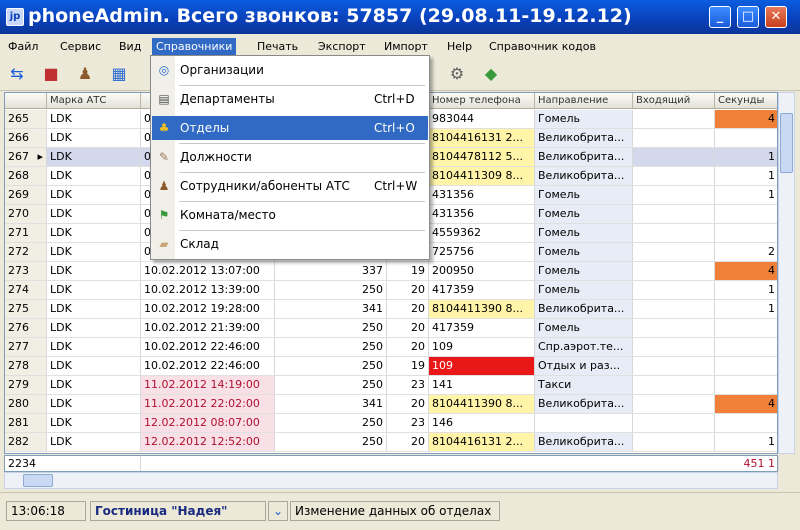 This screenshot has height=530, width=800. What do you see at coordinates (26, 233) in the screenshot?
I see `row-number-cell: 271` at bounding box center [26, 233].